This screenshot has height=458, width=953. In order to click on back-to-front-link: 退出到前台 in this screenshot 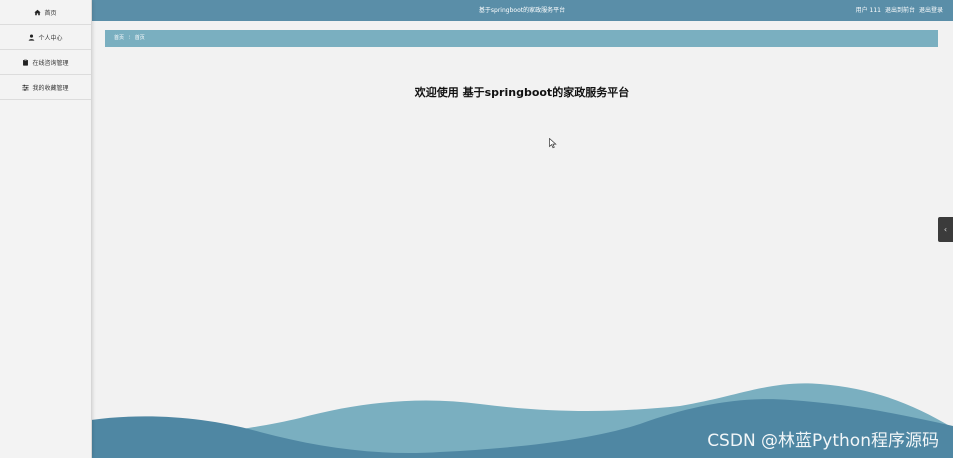, I will do `click(900, 10)`.